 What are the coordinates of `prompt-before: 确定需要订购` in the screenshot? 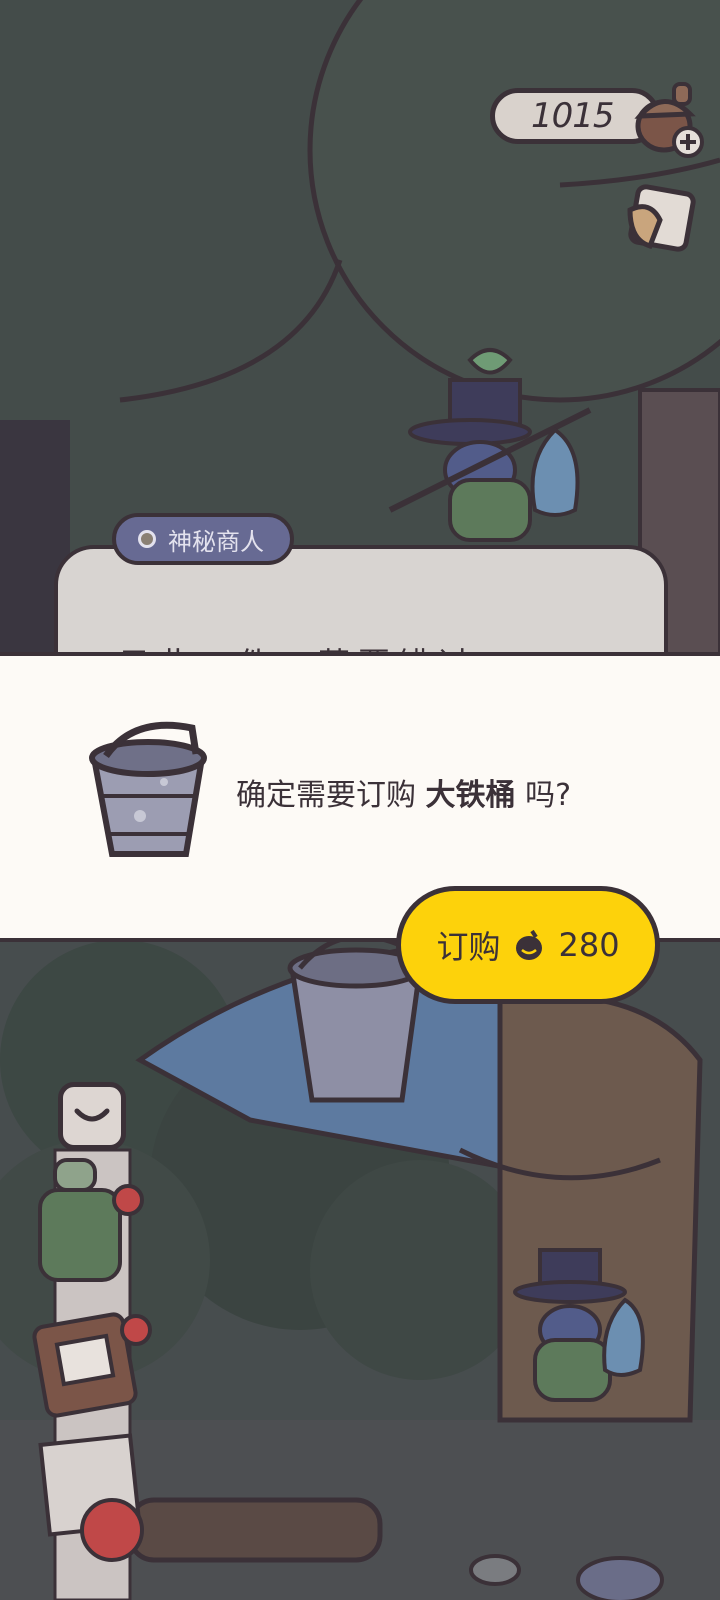 It's located at (331, 795).